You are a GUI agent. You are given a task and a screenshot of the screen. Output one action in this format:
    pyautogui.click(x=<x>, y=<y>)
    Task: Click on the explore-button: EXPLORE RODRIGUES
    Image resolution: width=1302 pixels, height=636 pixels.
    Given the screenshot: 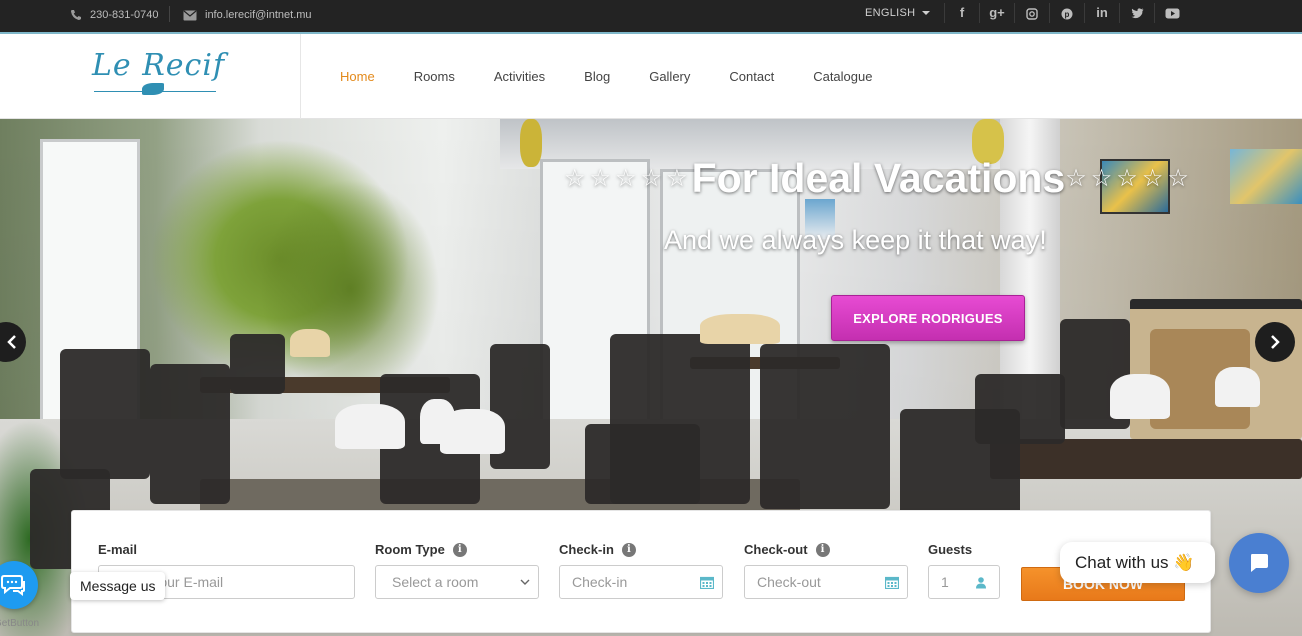 What is the action you would take?
    pyautogui.click(x=928, y=318)
    